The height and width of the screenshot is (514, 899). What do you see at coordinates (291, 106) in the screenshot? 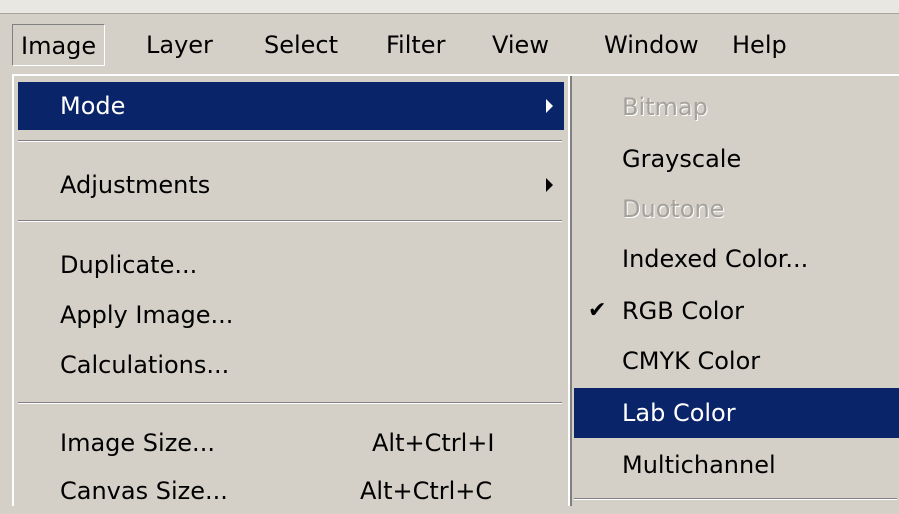
I see `menu-item-mode: Mode` at bounding box center [291, 106].